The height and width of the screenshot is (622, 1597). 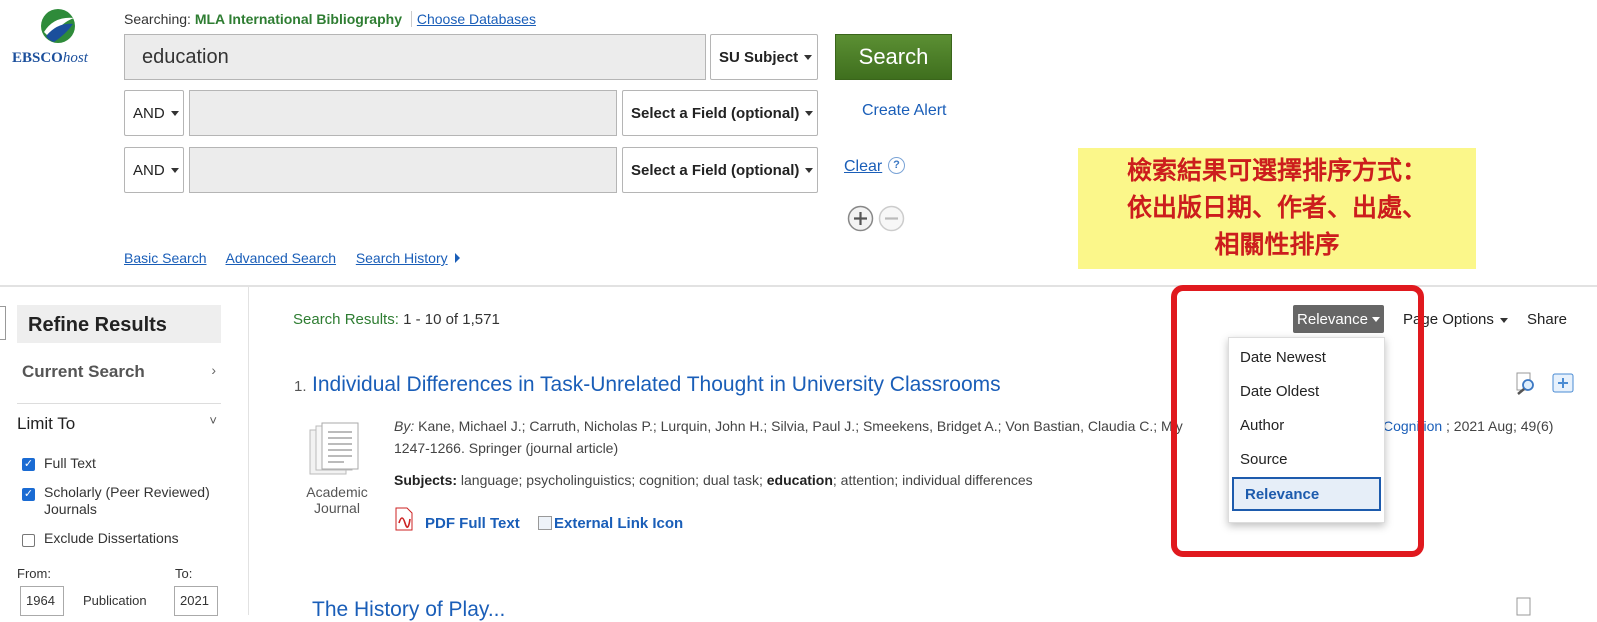 I want to click on field-select-1-label: SU Subject, so click(x=759, y=57).